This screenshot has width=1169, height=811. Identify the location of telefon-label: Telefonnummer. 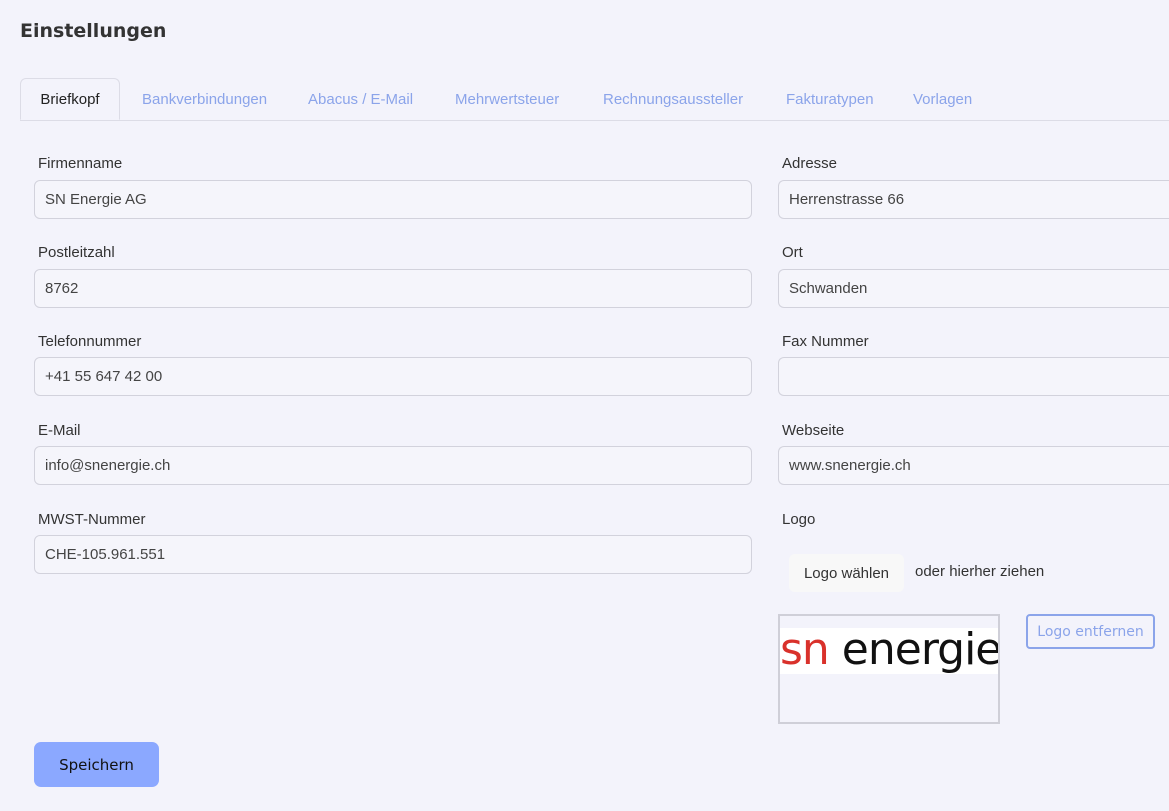
(90, 341).